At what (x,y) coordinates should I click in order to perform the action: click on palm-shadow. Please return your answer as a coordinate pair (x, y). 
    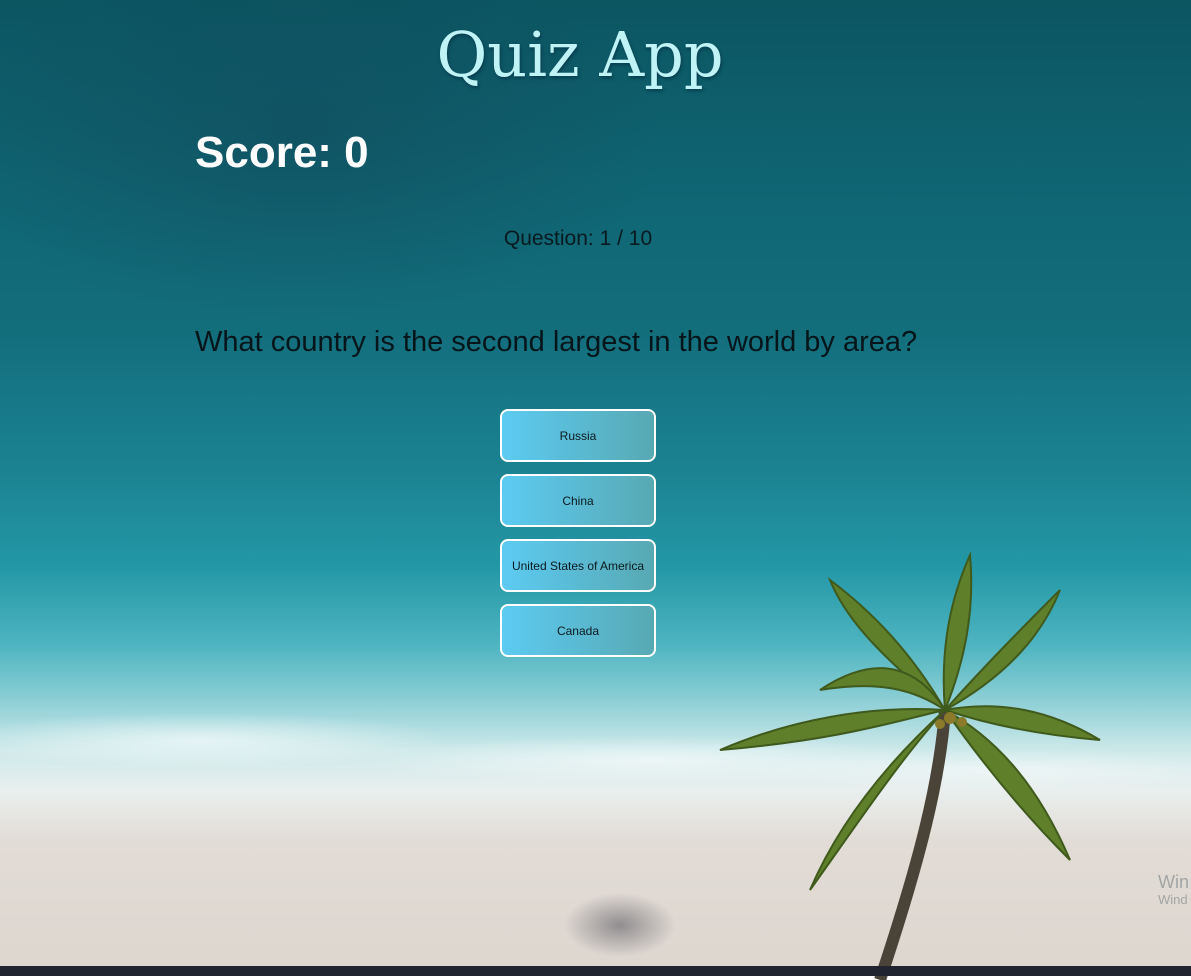
    Looking at the image, I should click on (620, 920).